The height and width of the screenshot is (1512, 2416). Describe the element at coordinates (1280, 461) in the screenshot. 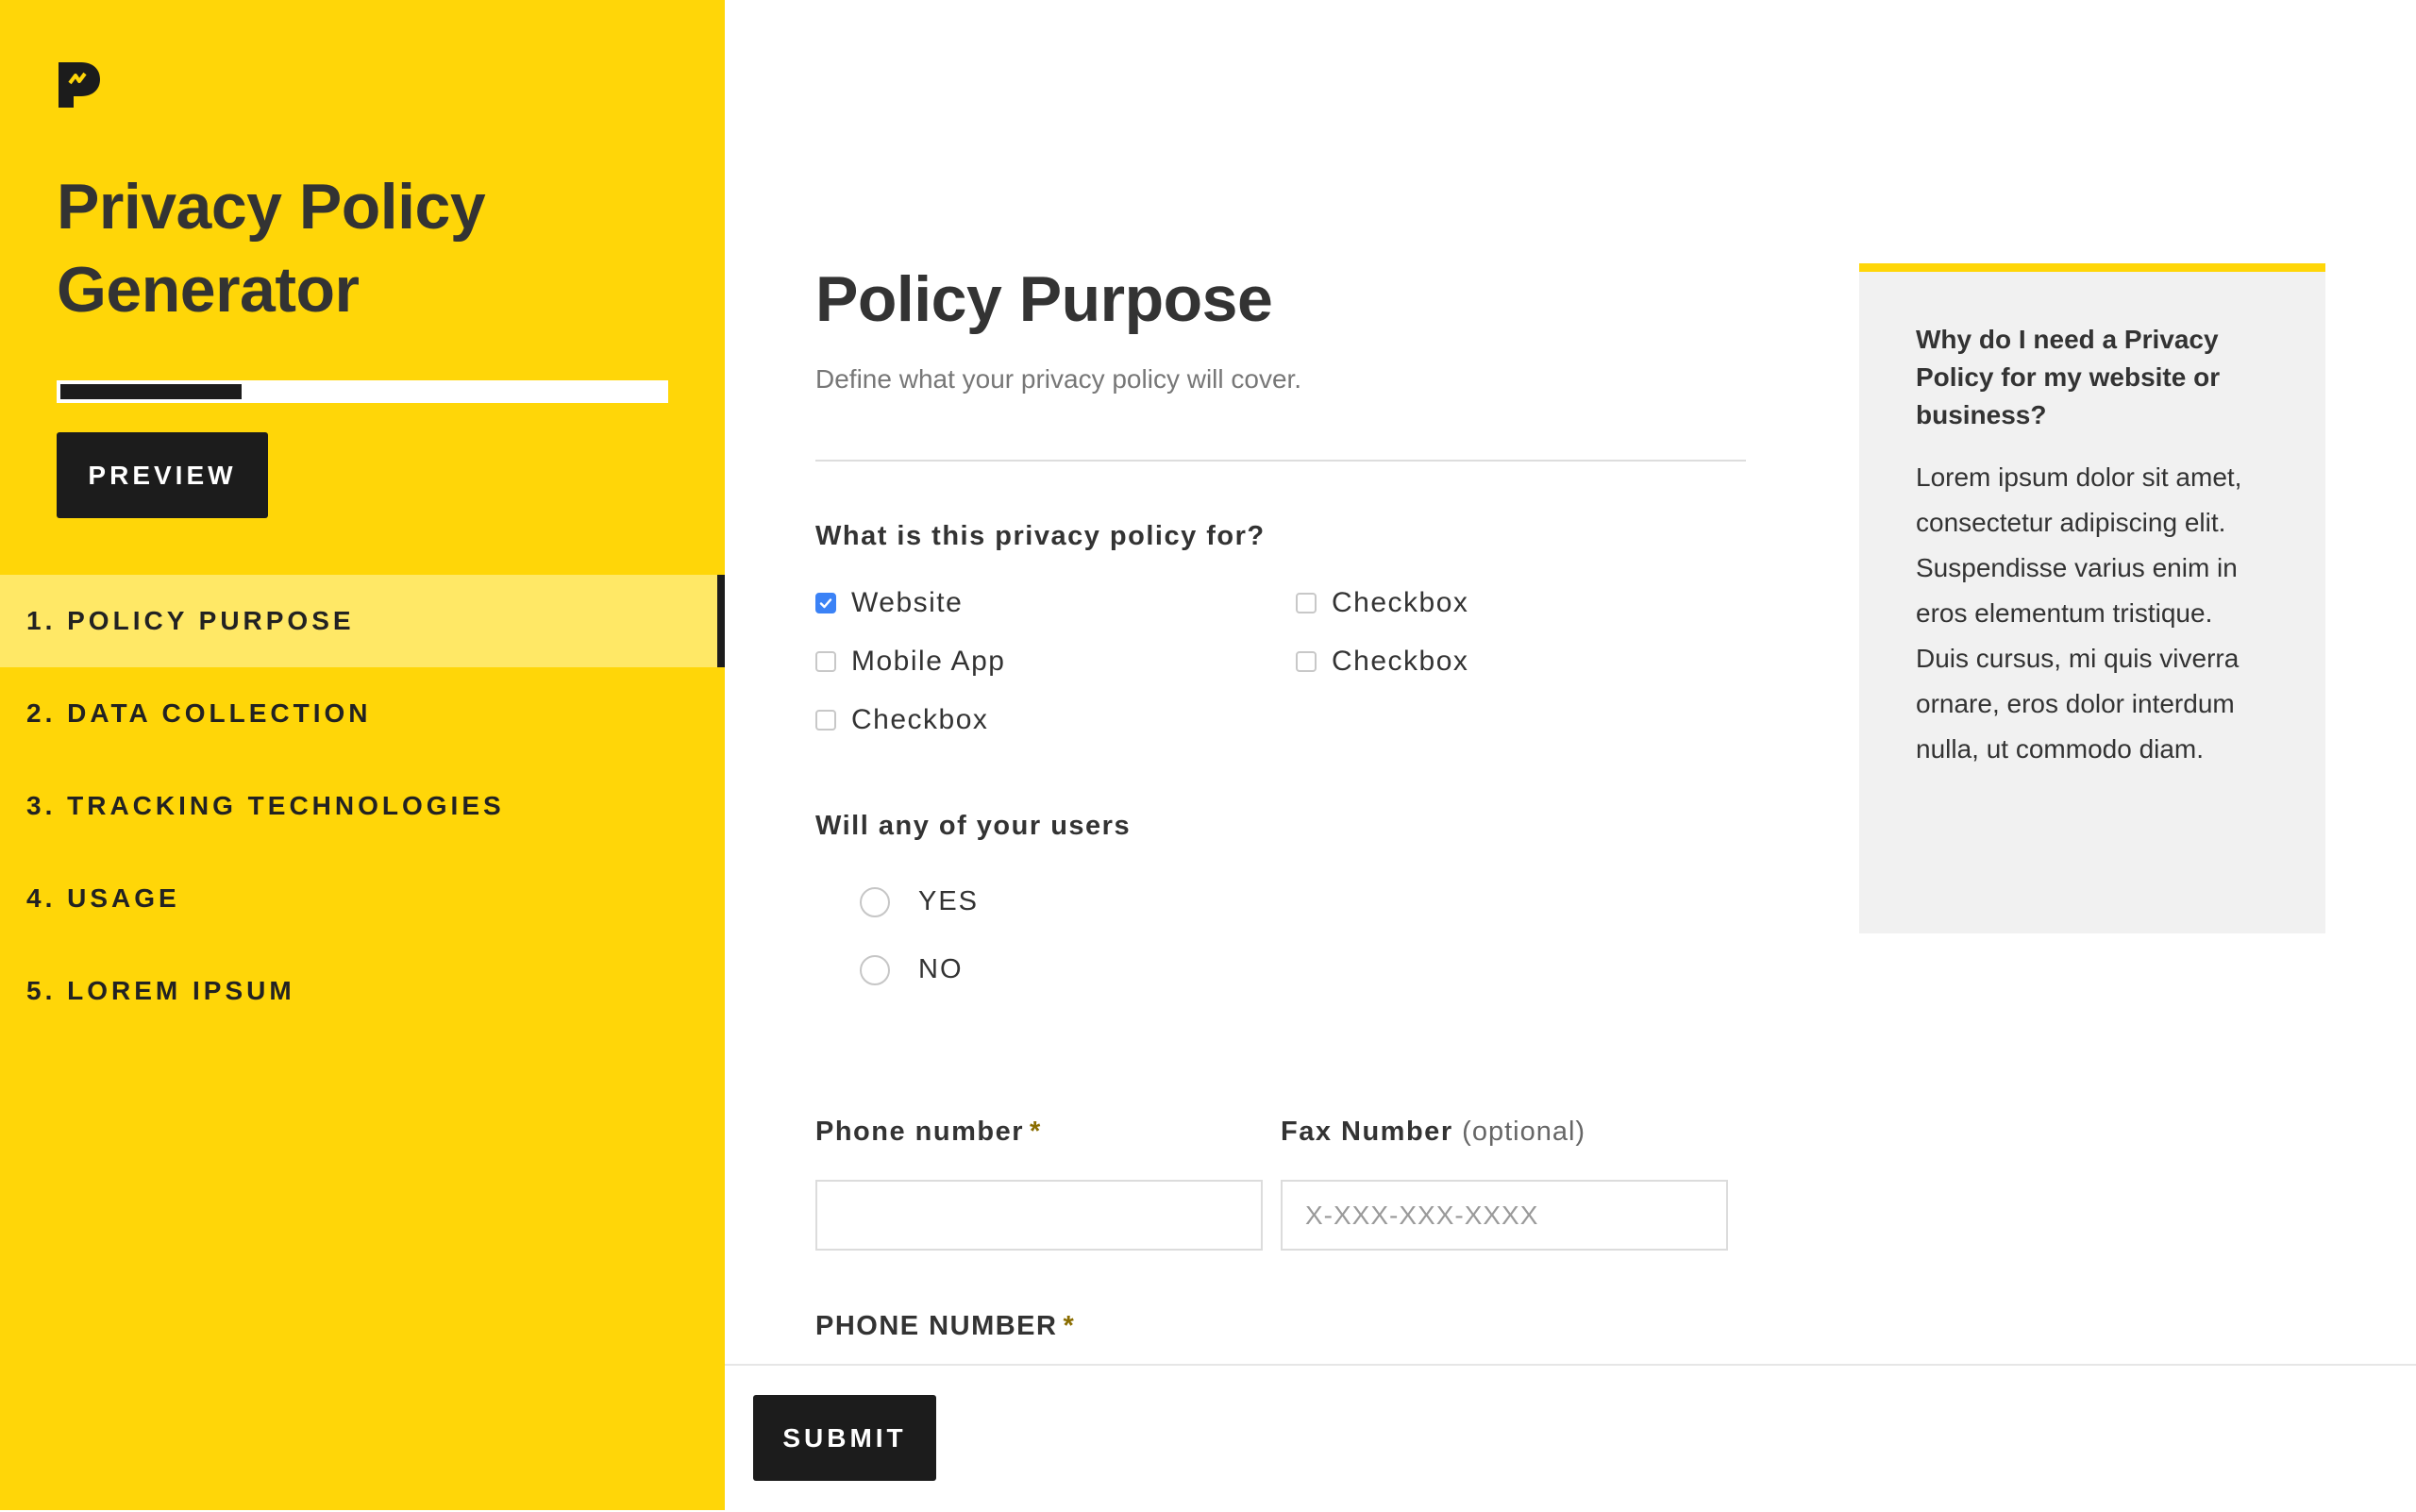

I see `divider` at that location.